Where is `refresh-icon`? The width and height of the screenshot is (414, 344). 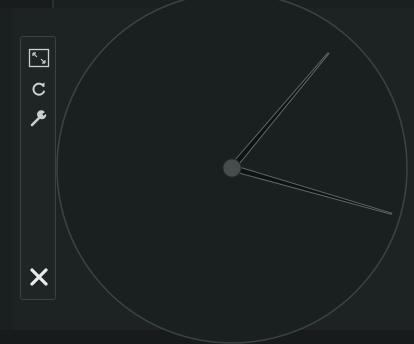
refresh-icon is located at coordinates (38, 89).